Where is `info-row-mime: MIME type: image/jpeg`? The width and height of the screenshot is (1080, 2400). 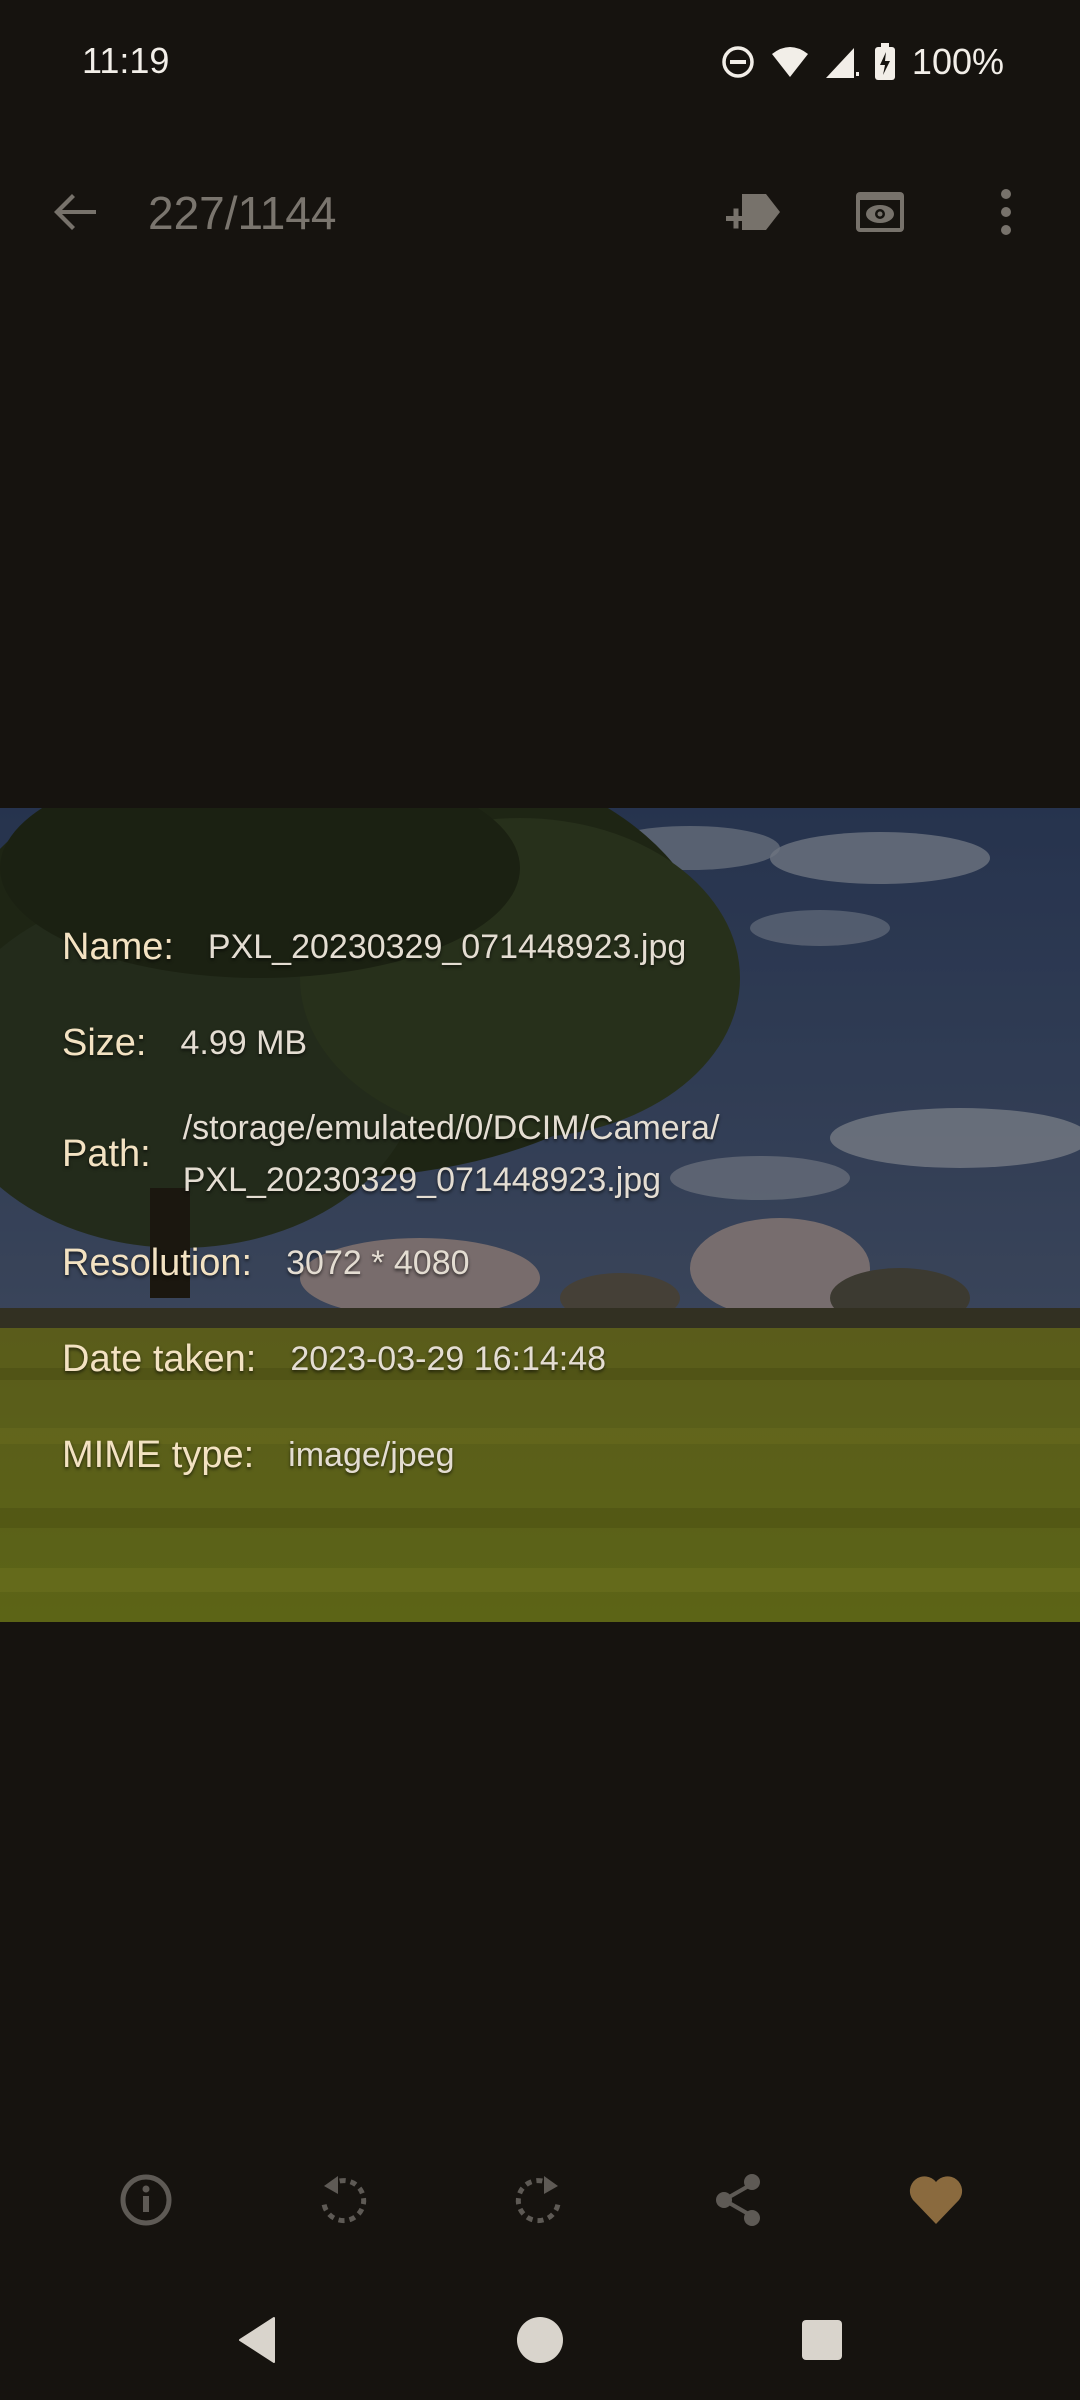
info-row-mime: MIME type: image/jpeg is located at coordinates (258, 1455).